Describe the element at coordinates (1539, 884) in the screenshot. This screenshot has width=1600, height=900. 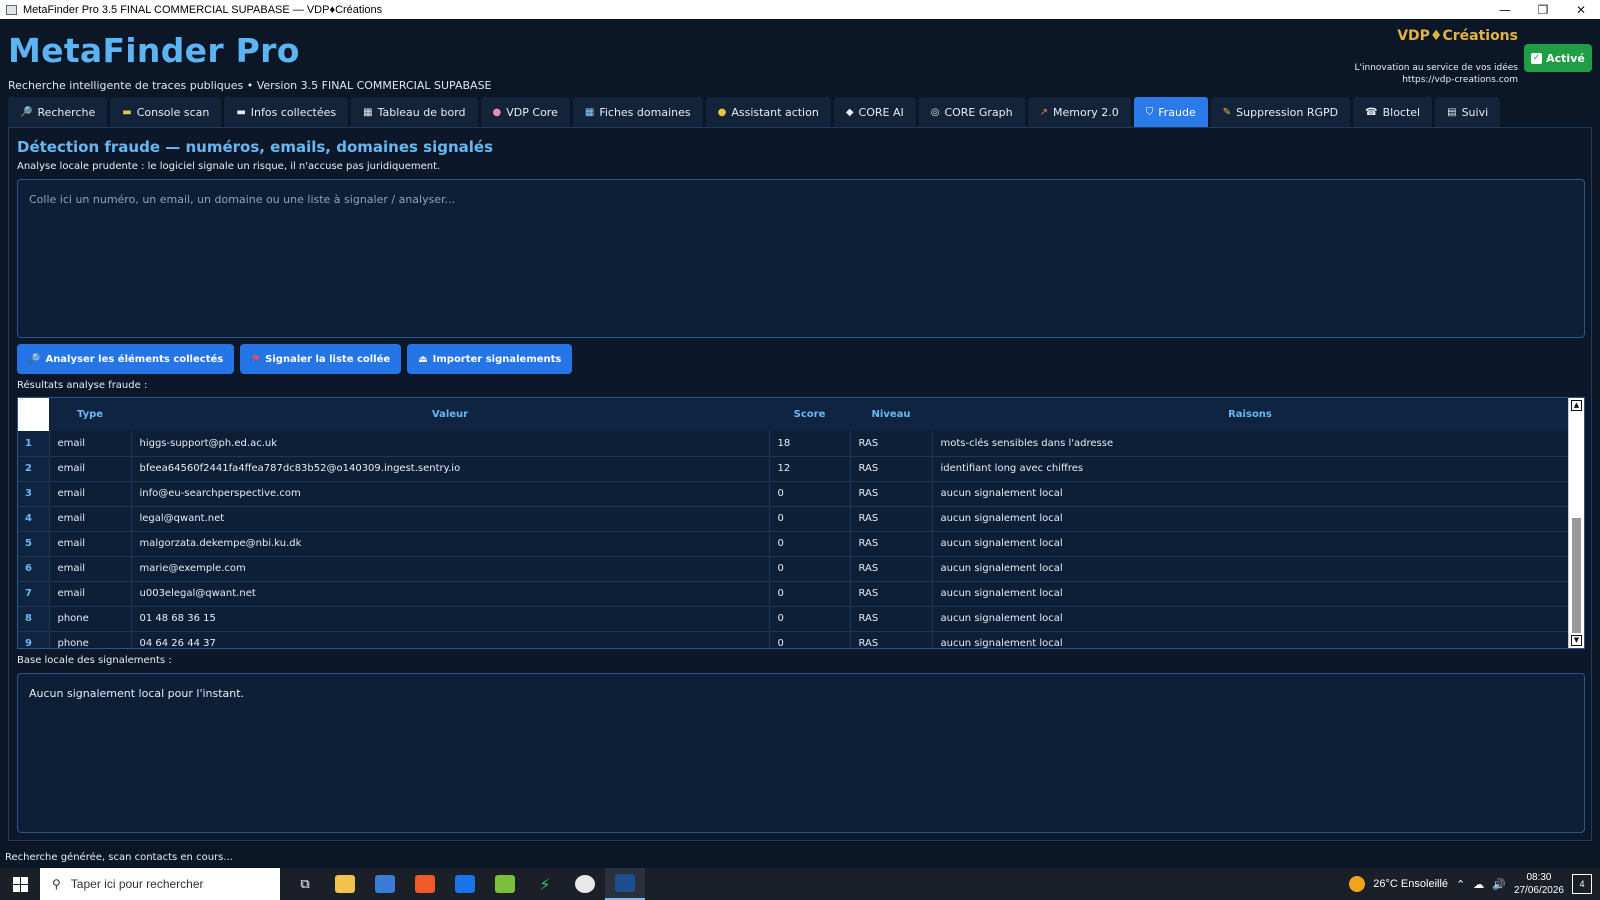
I see `clock: 08:30 27/06/2026` at that location.